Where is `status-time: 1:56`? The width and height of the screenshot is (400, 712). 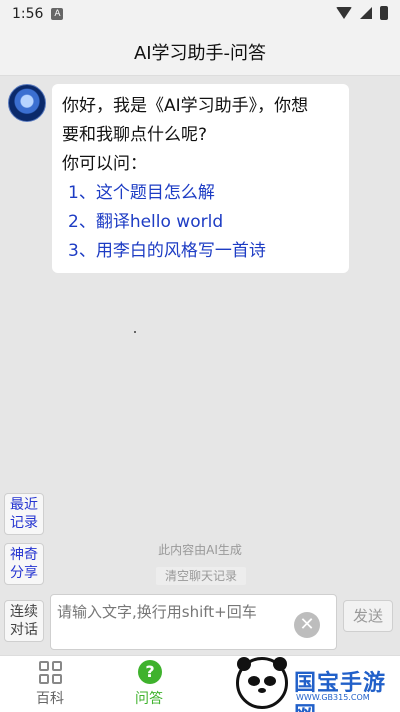 status-time: 1:56 is located at coordinates (28, 14).